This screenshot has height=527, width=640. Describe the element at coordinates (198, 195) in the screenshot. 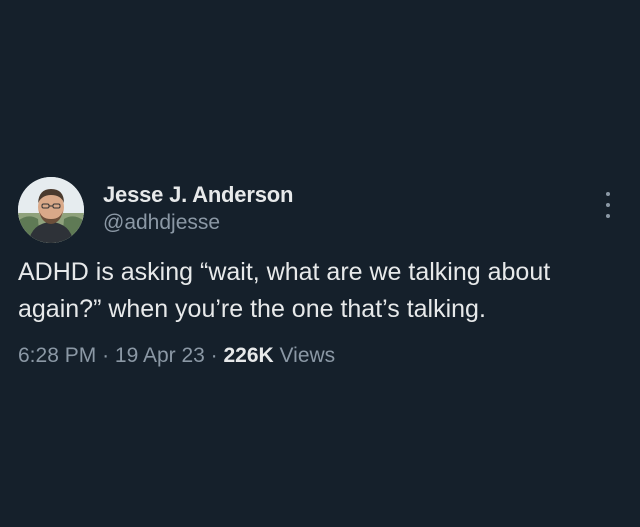

I see `author-display-name: Jesse J. Anderson` at that location.